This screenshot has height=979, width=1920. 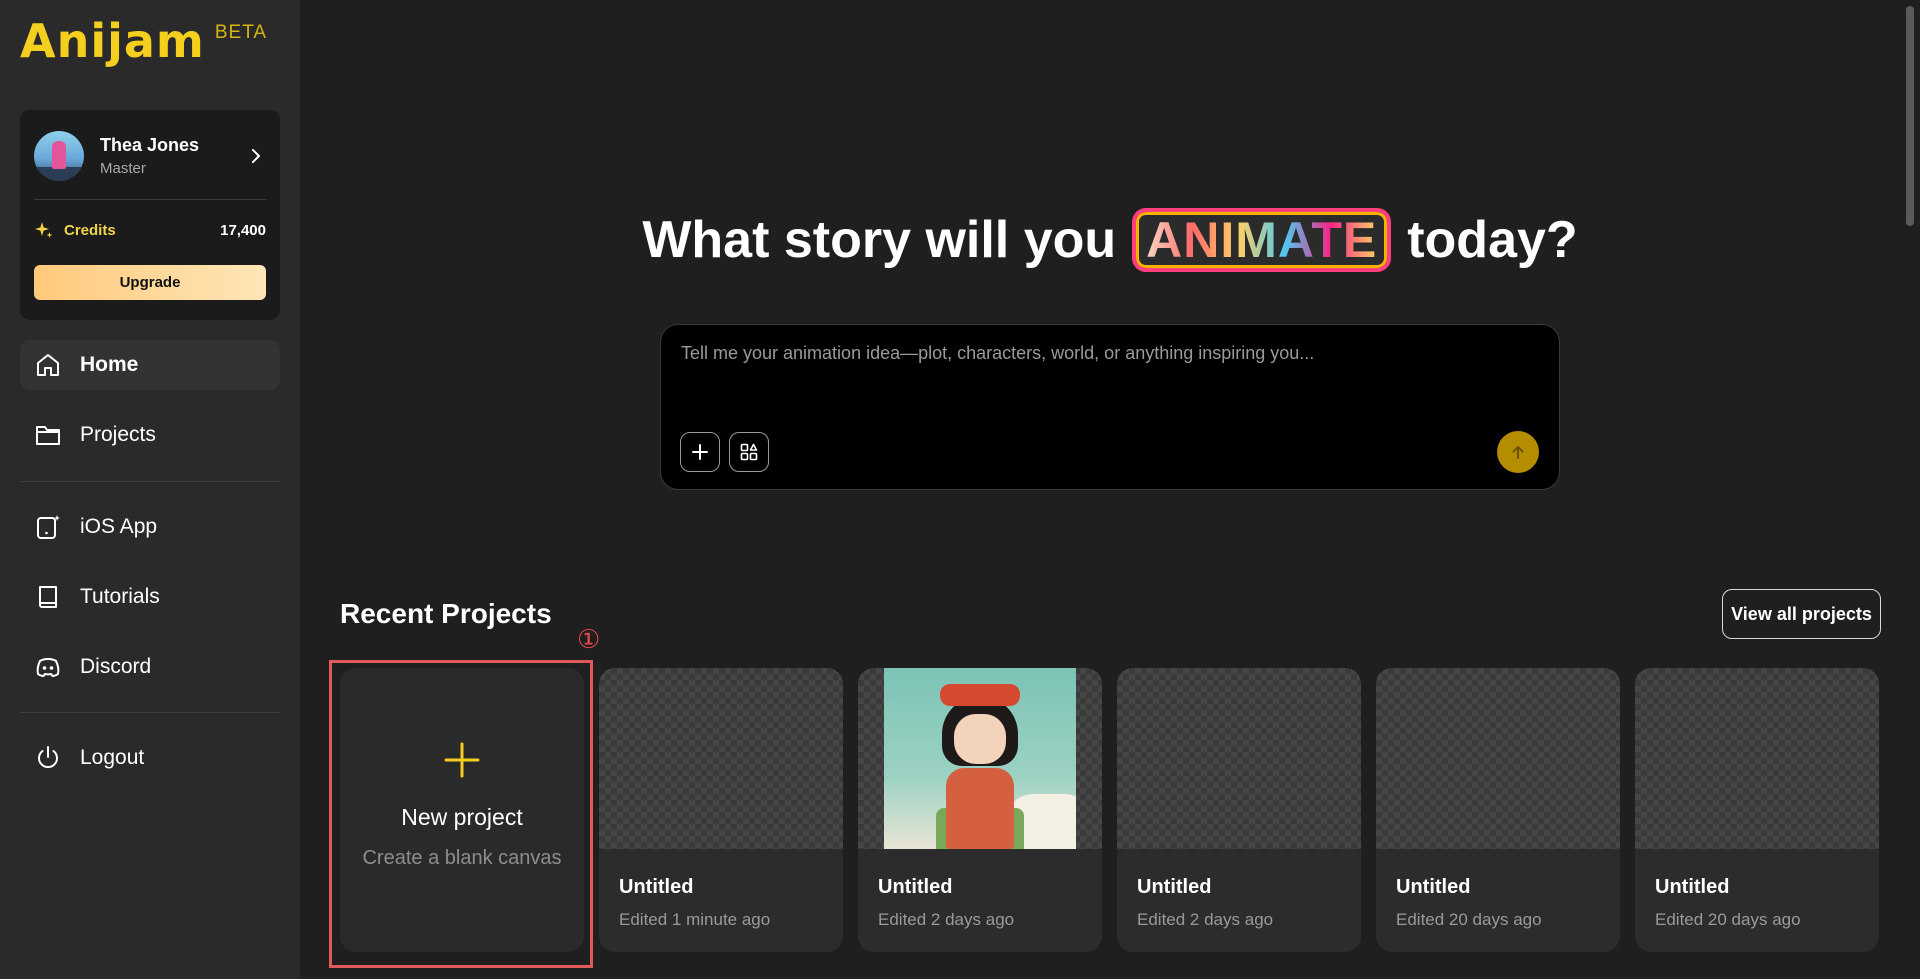 I want to click on chevron-right-icon, so click(x=256, y=156).